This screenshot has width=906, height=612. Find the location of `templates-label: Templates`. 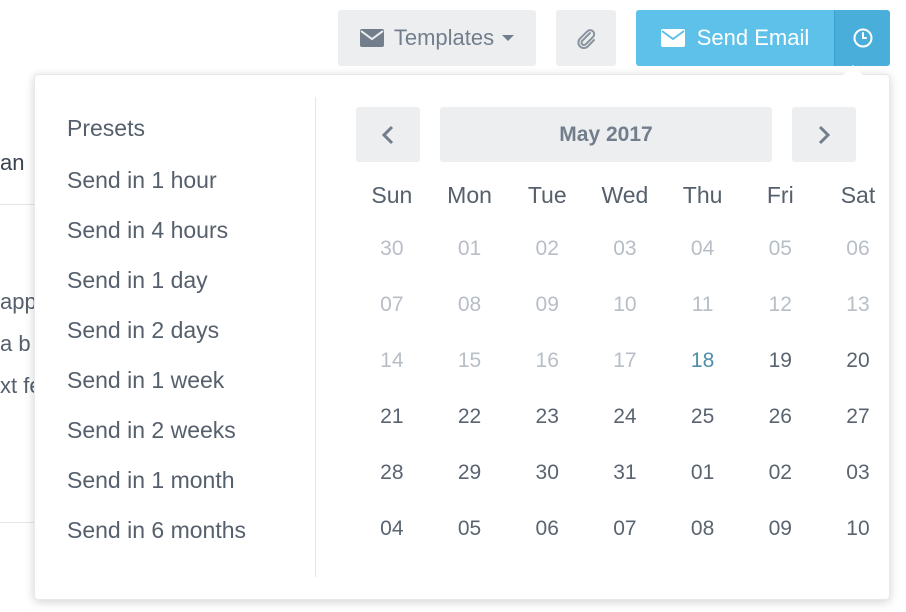

templates-label: Templates is located at coordinates (444, 37).